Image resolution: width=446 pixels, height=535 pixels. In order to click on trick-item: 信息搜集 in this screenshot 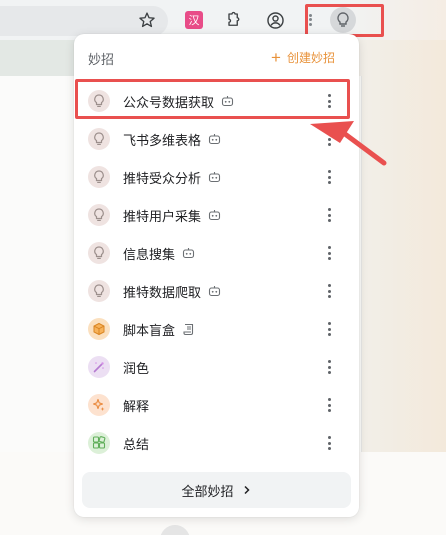, I will do `click(216, 253)`.